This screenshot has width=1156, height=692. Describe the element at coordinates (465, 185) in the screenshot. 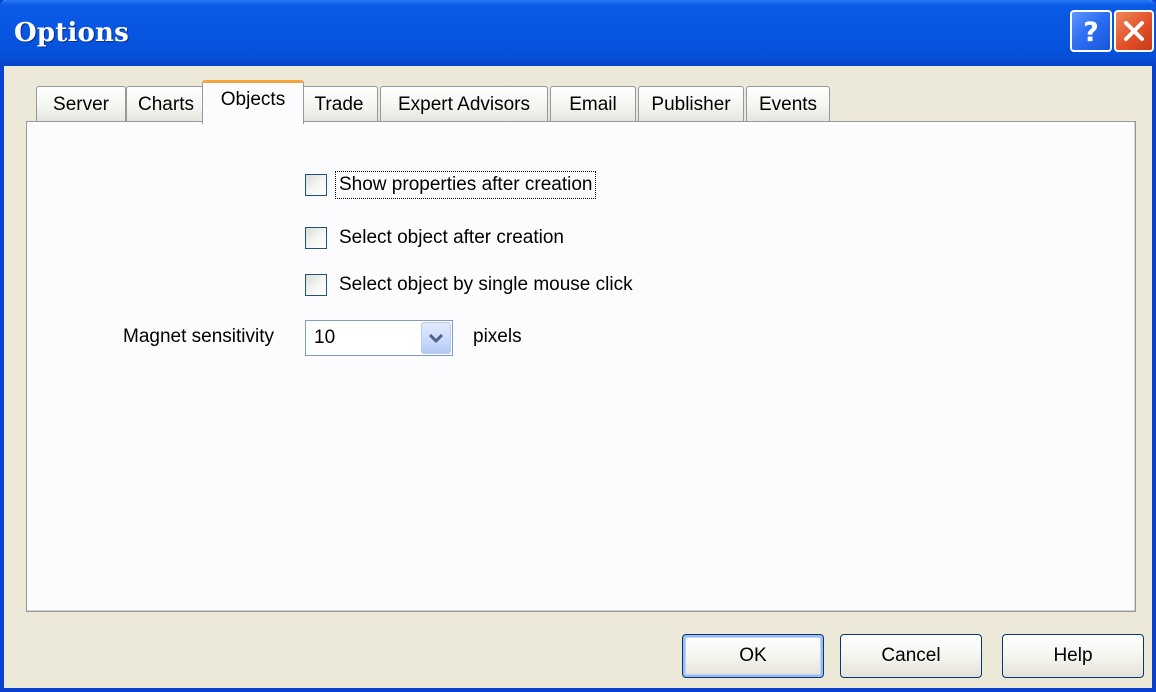

I see `show-properties-label: Show properties after creation` at that location.